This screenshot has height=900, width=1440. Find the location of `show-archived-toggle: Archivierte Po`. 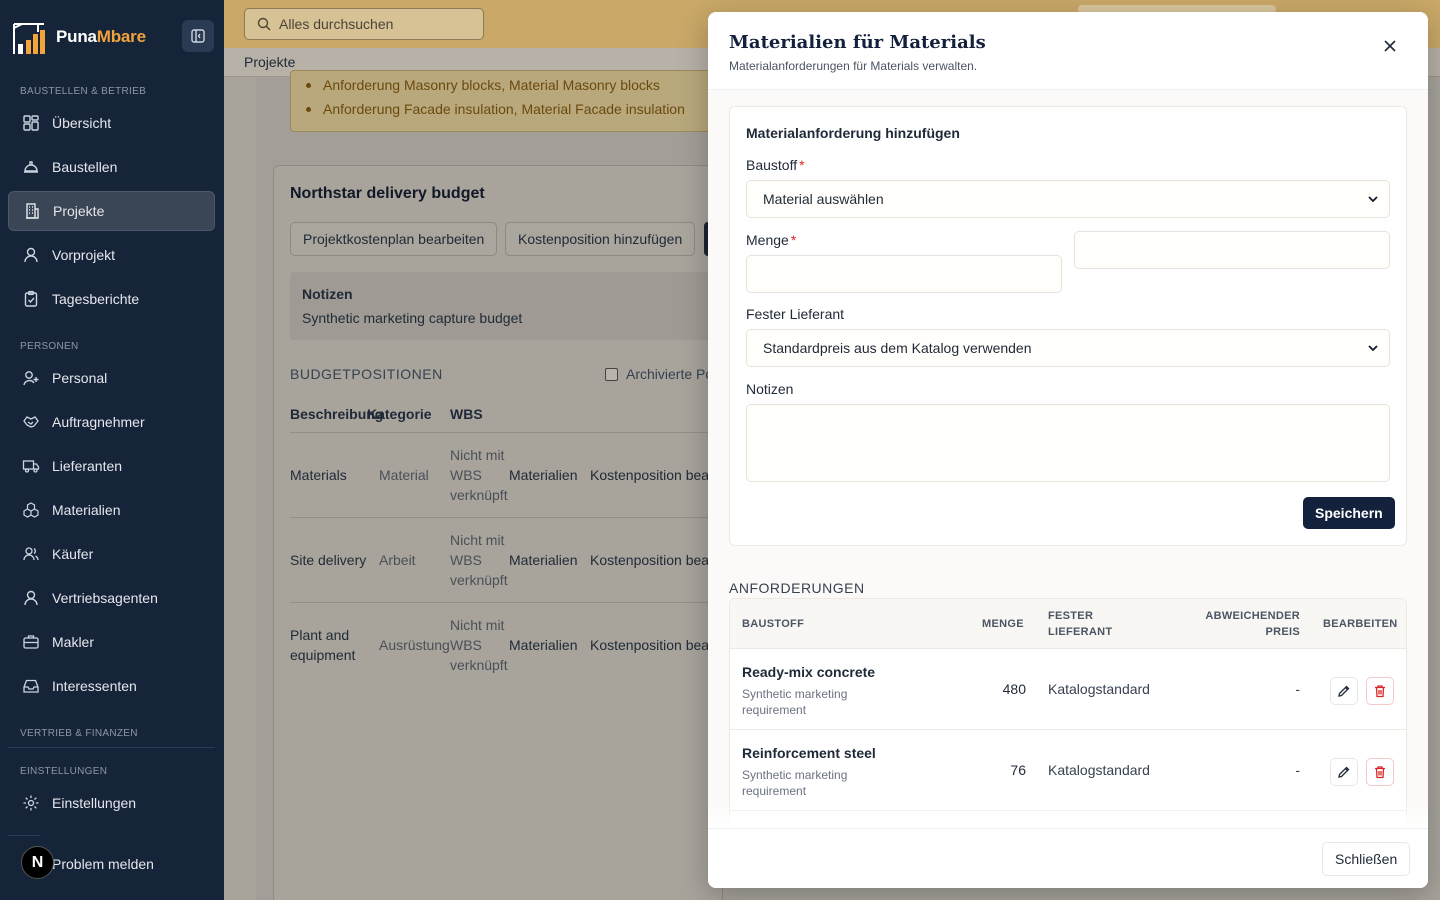

show-archived-toggle: Archivierte Po is located at coordinates (659, 374).